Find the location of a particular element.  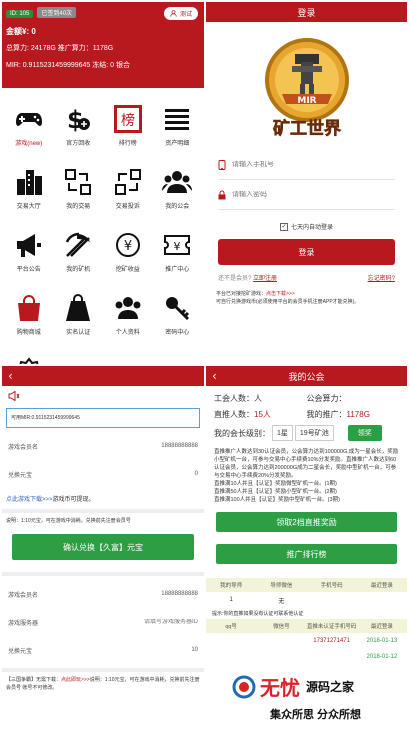

menu-item-my-miner: 我的矿机 is located at coordinates (79, 249).